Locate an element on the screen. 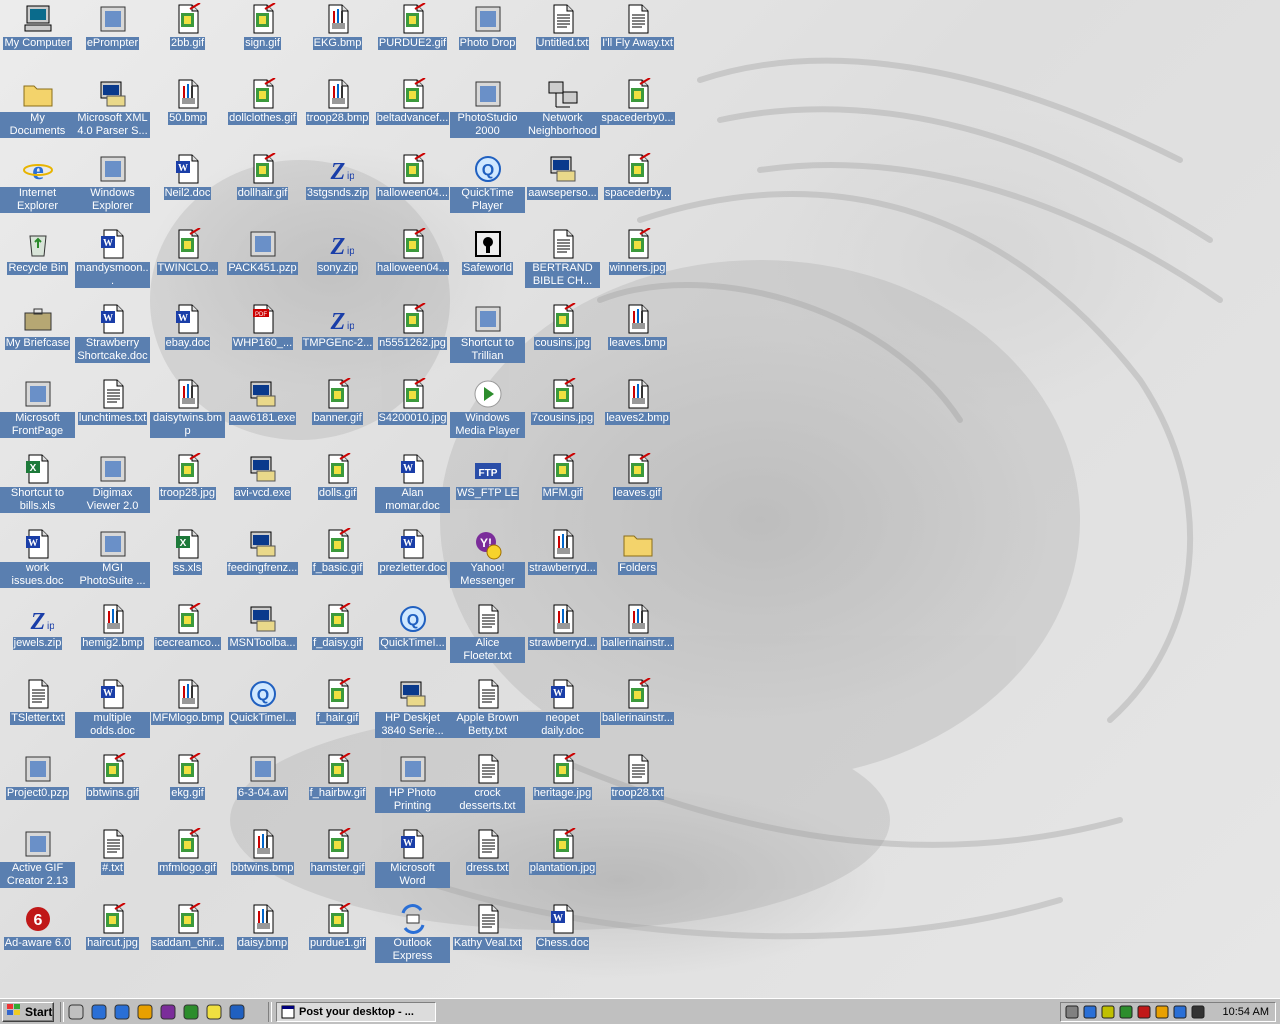 This screenshot has width=1280, height=1024. desktop-icon-haircut-jpg: haircut.jpg is located at coordinates (112, 935).